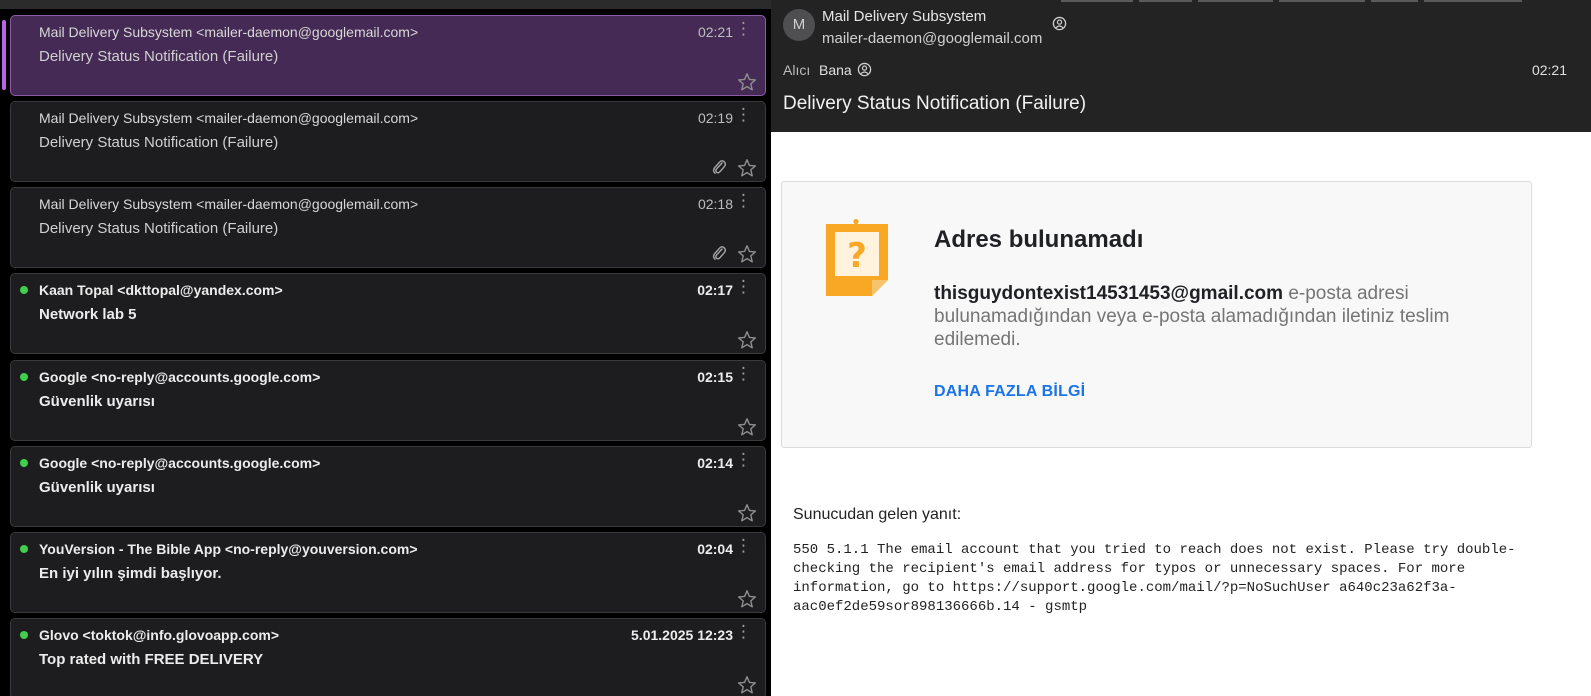 The height and width of the screenshot is (696, 1591). What do you see at coordinates (88, 314) in the screenshot?
I see `mail-subject: Network lab 5` at bounding box center [88, 314].